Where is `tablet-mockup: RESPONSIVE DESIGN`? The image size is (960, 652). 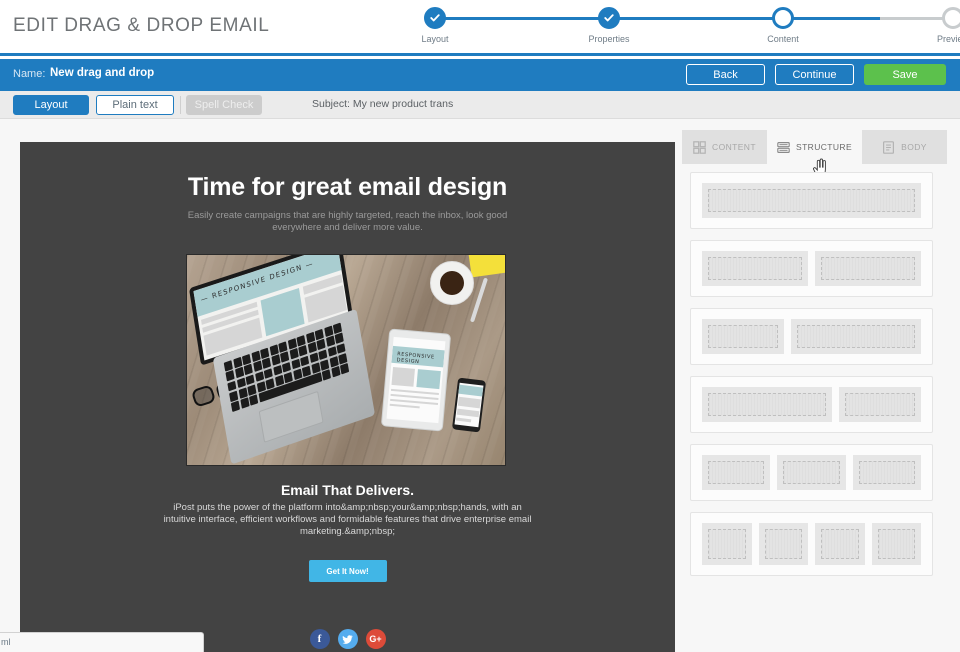 tablet-mockup: RESPONSIVE DESIGN is located at coordinates (416, 380).